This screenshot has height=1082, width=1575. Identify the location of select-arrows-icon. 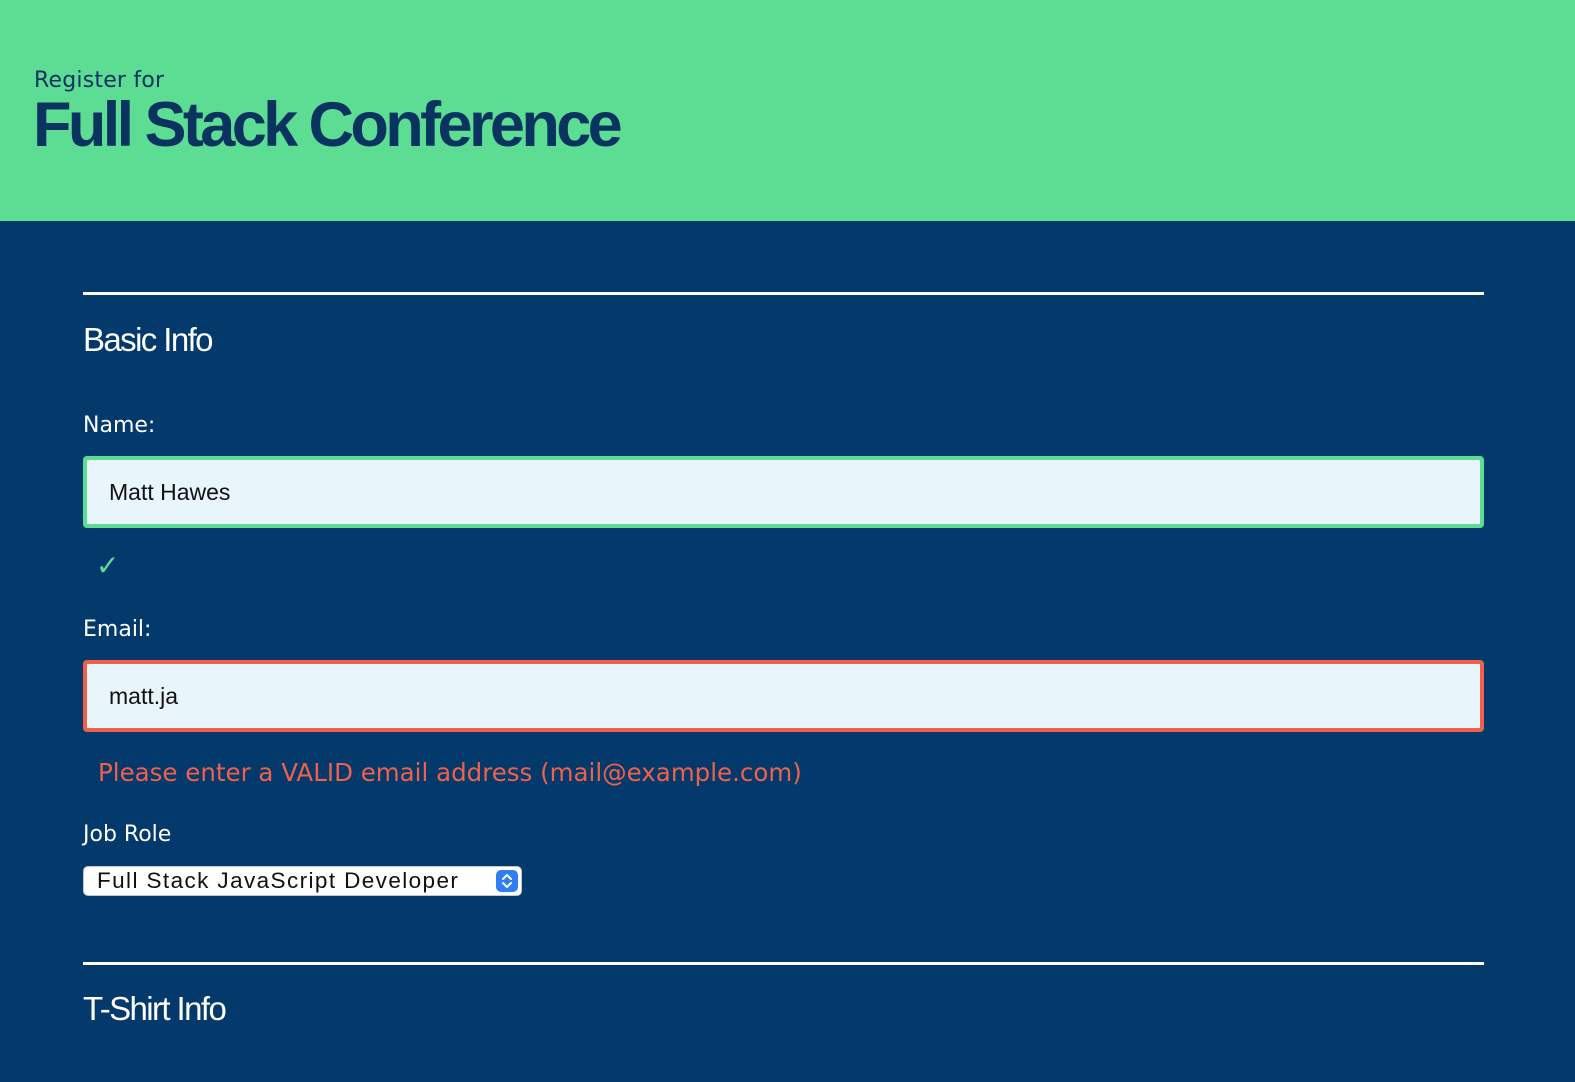
(507, 881).